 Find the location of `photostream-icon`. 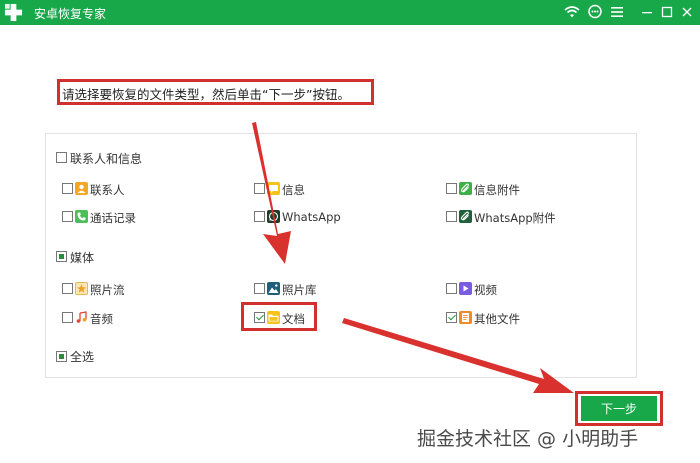

photostream-icon is located at coordinates (81, 288).